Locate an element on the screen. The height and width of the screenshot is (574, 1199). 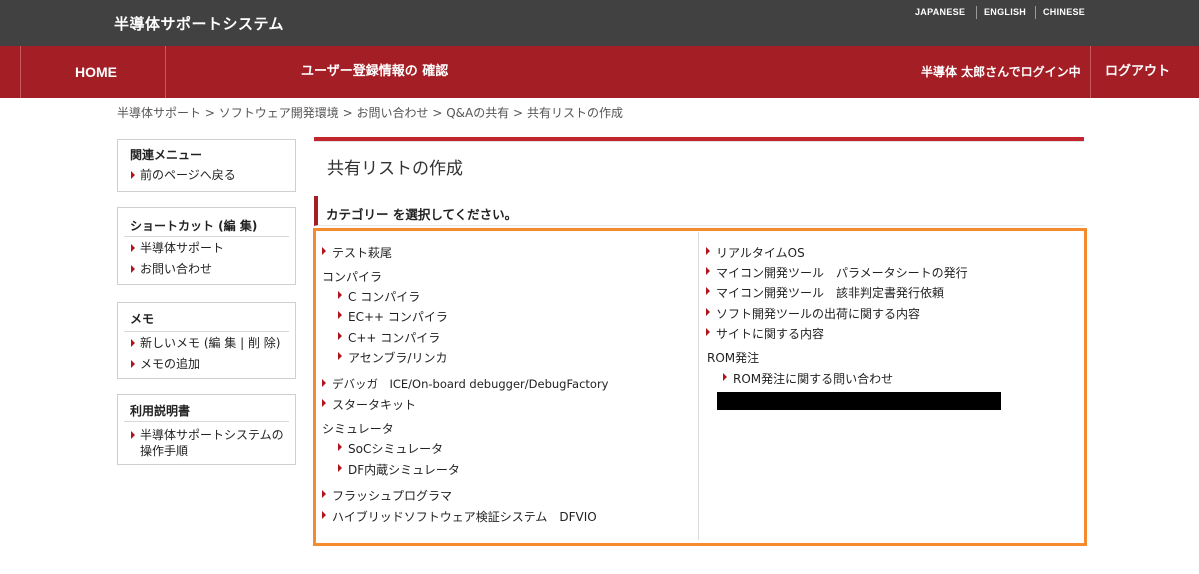
shortcut-title: ショートカット (編 集) is located at coordinates (206, 224).